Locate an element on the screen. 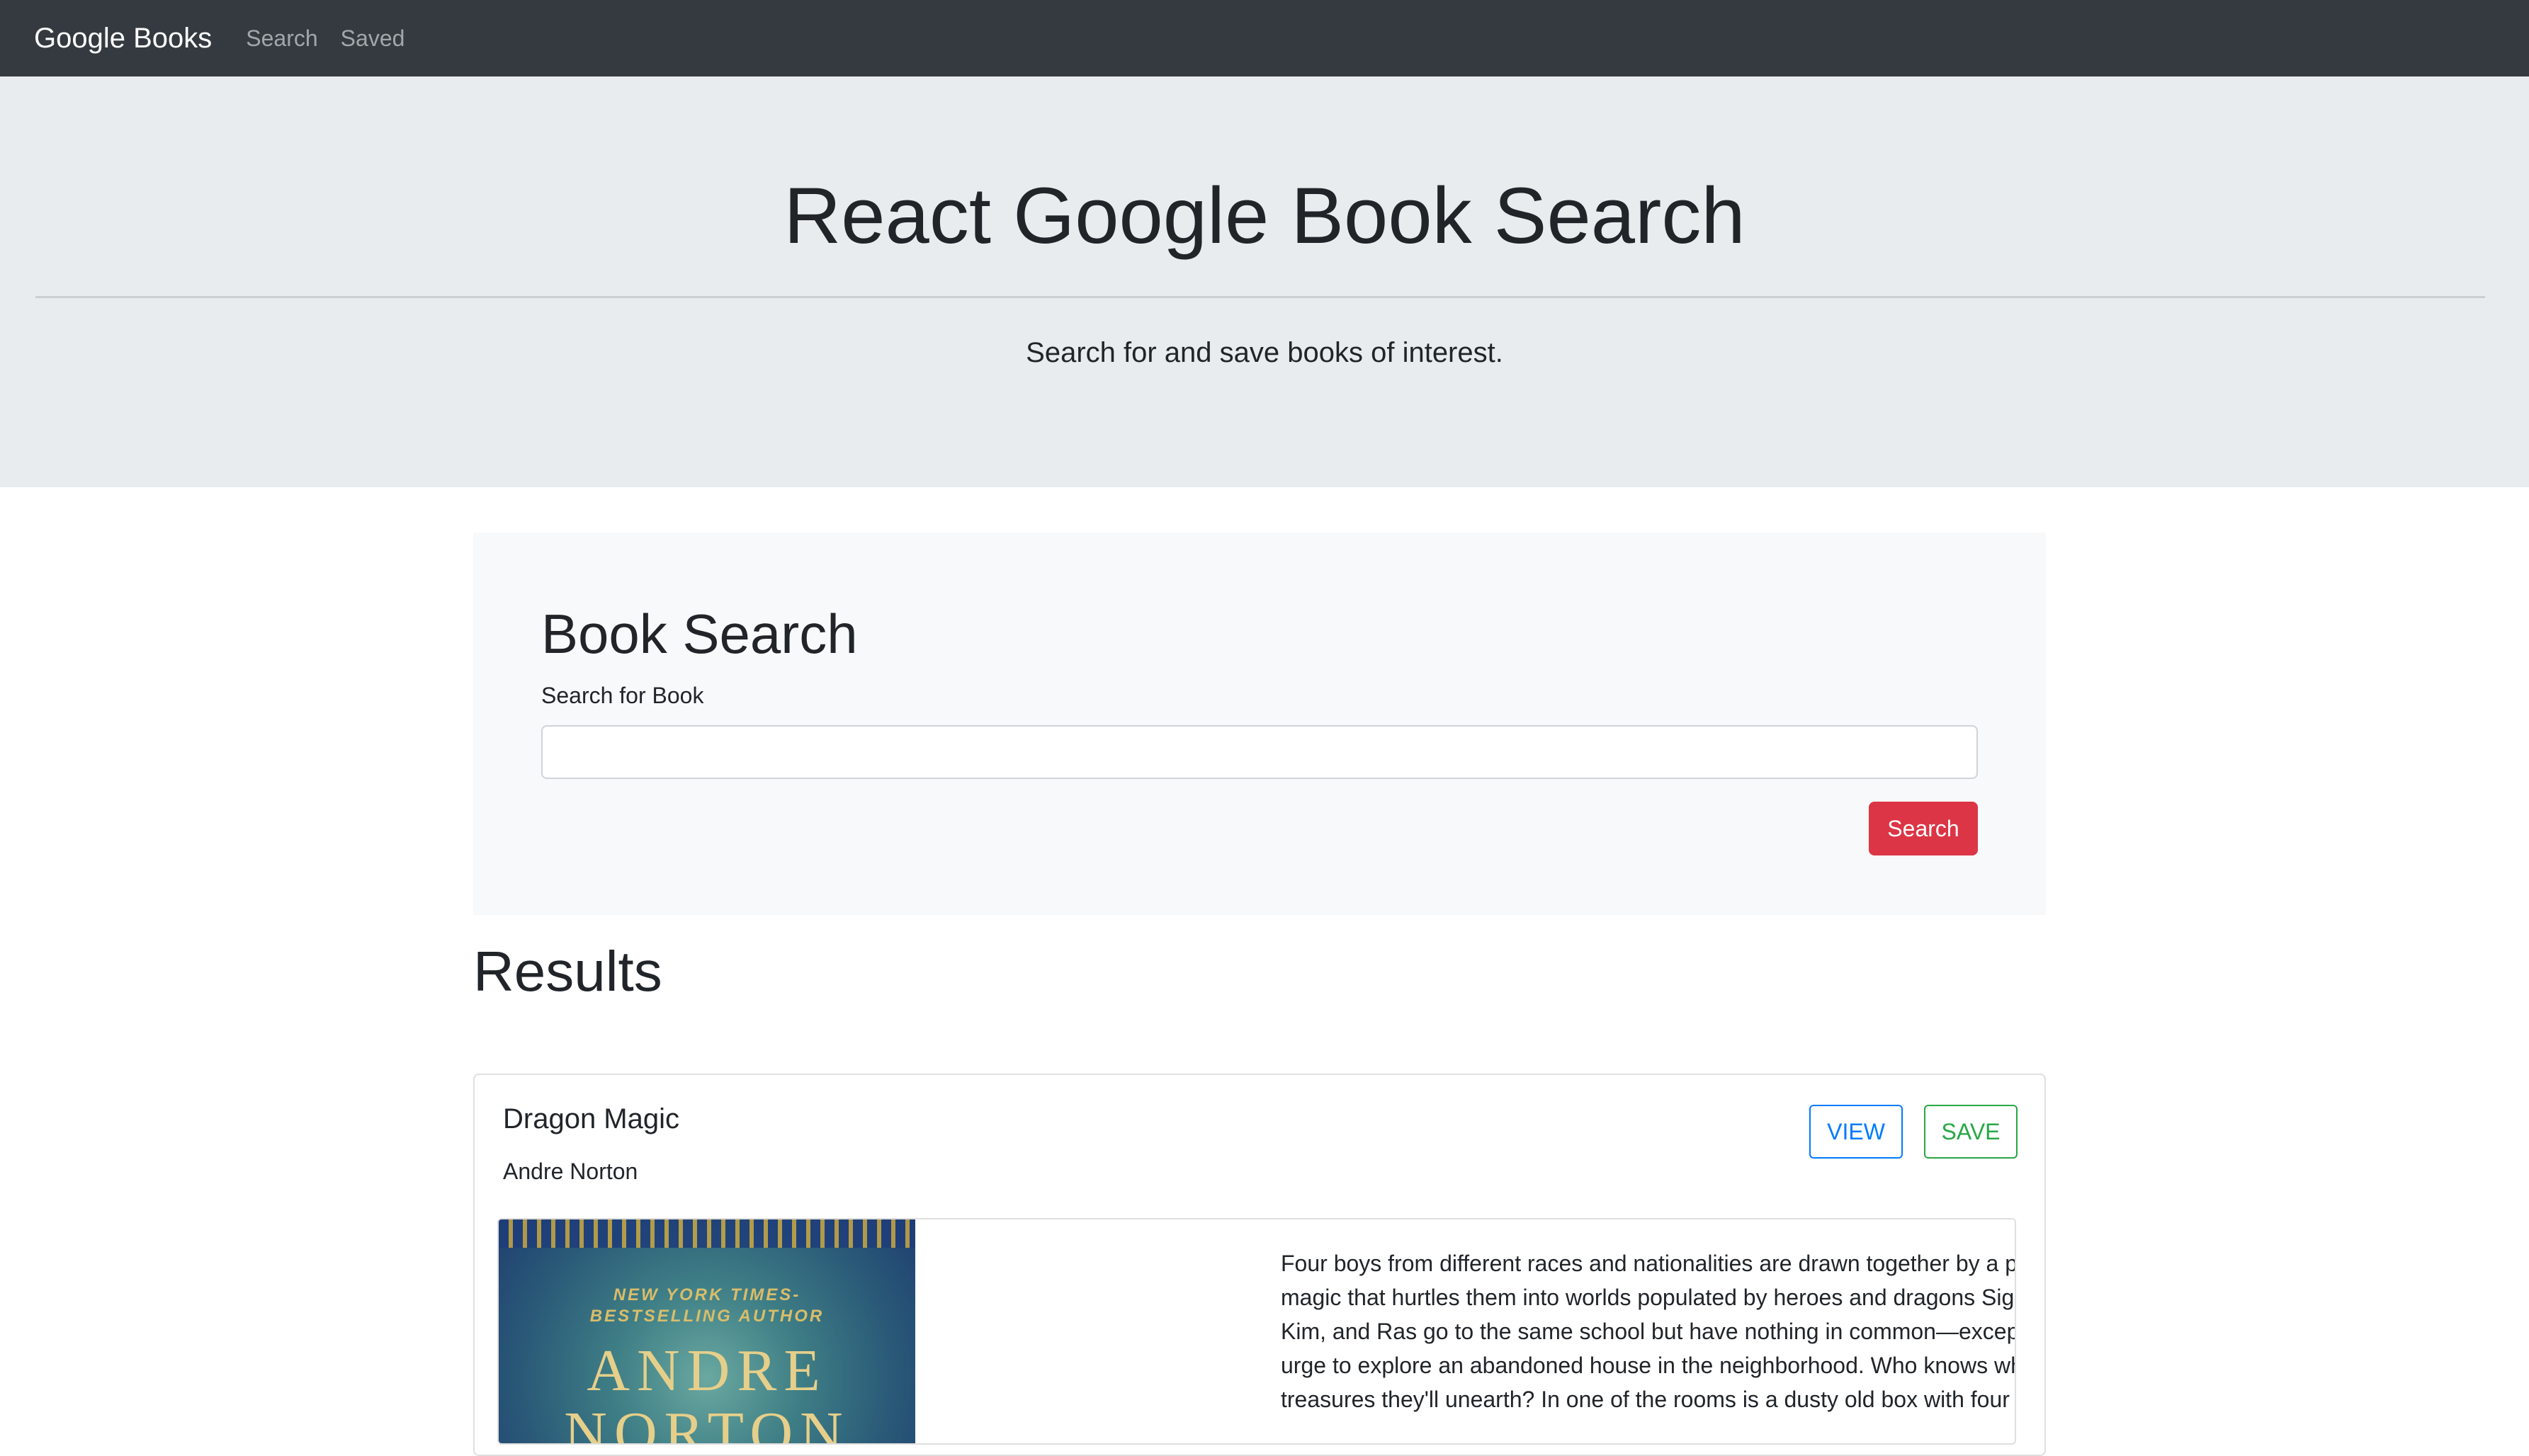  page-title: React Google Book Search is located at coordinates (1264, 215).